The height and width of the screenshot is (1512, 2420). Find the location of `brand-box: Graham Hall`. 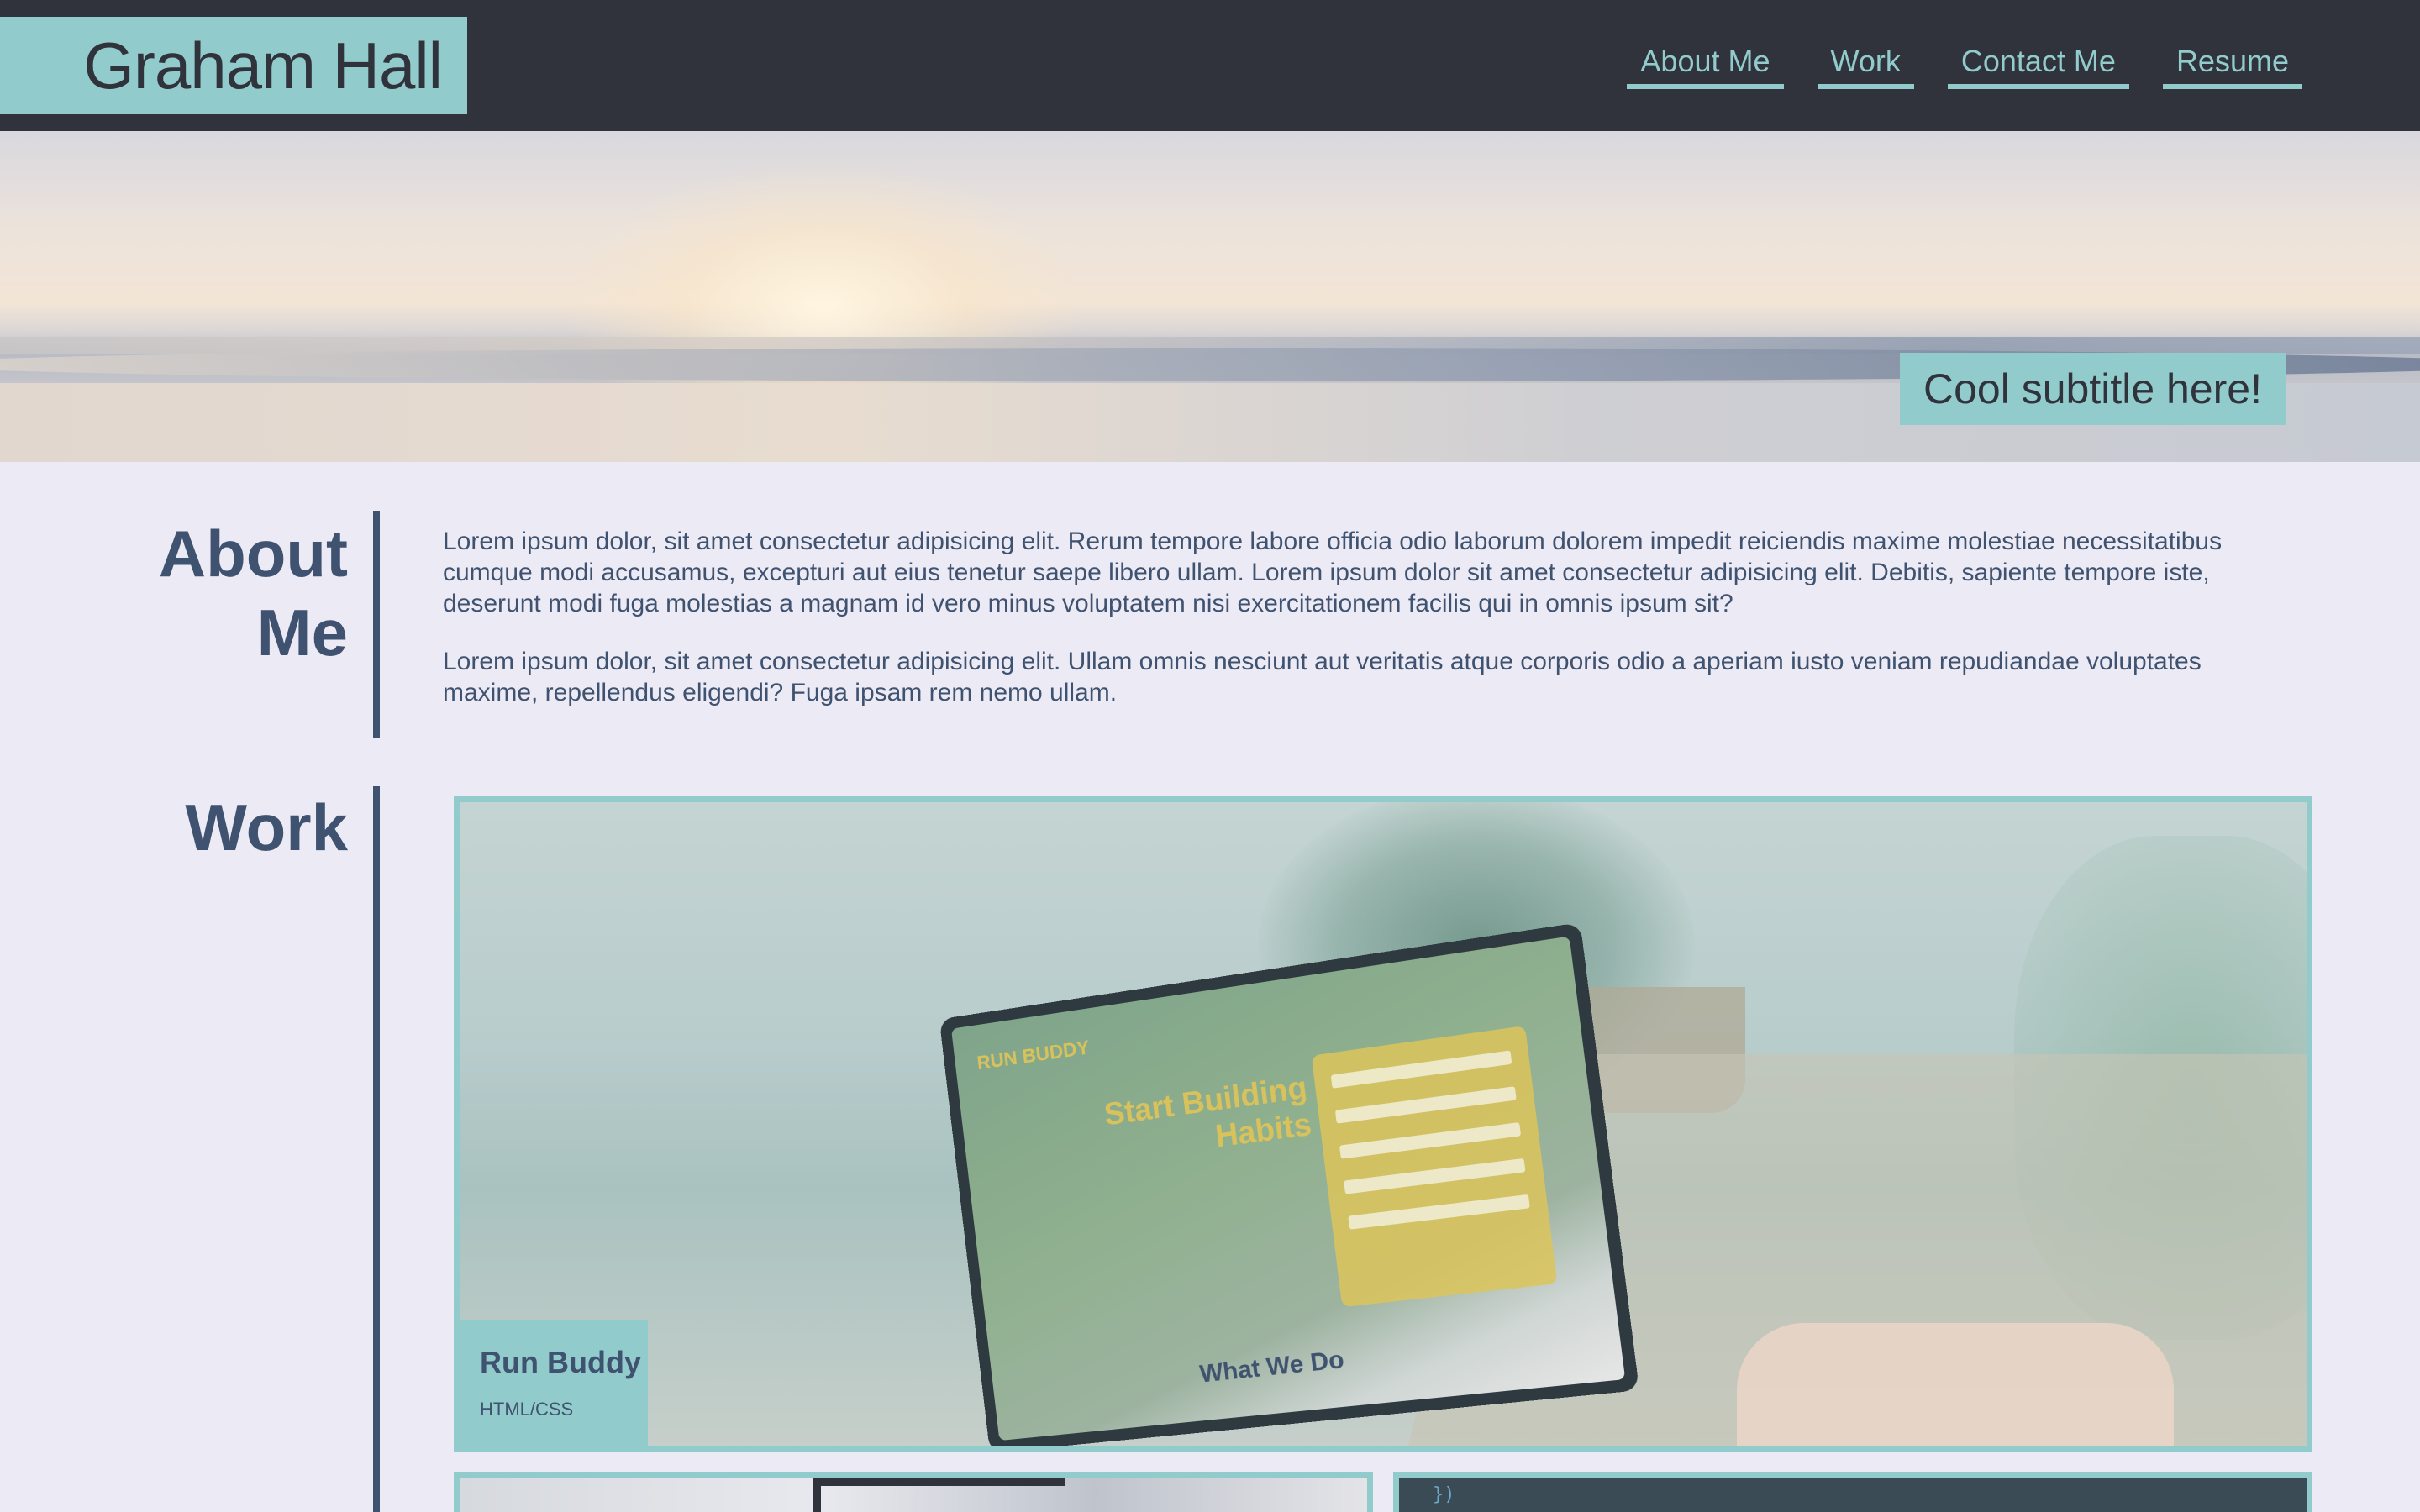

brand-box: Graham Hall is located at coordinates (233, 65).